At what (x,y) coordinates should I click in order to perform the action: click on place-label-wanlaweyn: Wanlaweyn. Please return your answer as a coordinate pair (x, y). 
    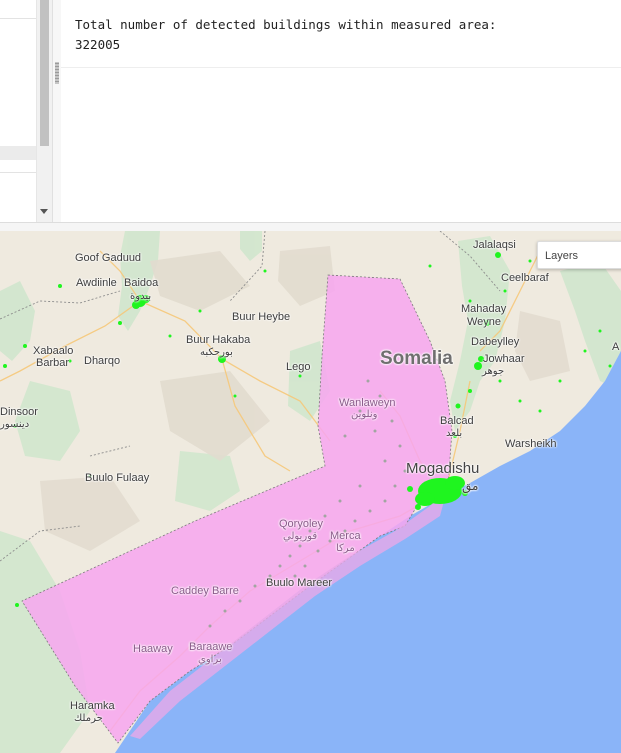
    Looking at the image, I should click on (367, 403).